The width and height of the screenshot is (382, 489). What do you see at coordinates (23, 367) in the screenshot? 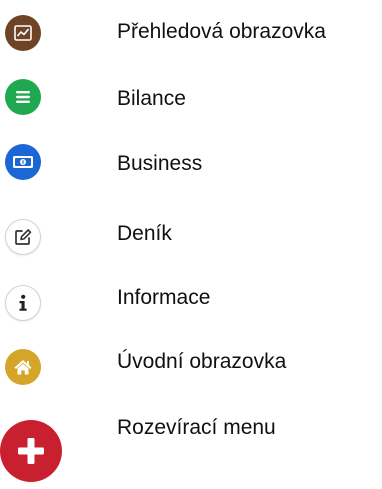
I see `home-icon` at bounding box center [23, 367].